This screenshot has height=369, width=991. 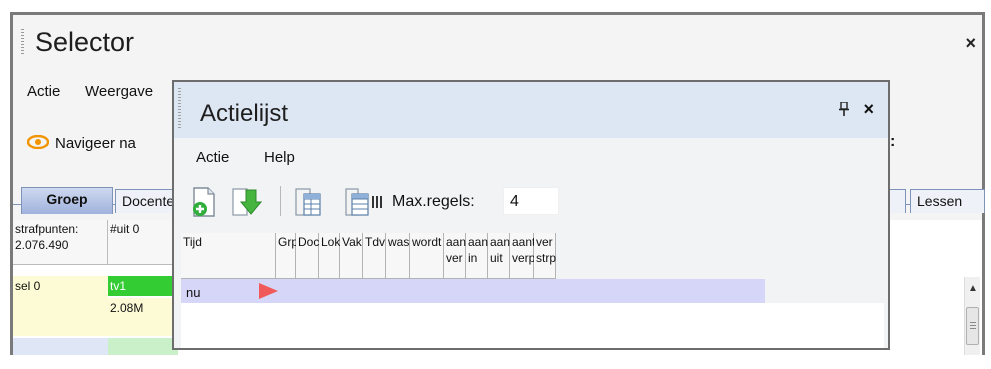 I want to click on header-strafpunten: strafpunten: 2.076.490, so click(x=60, y=242).